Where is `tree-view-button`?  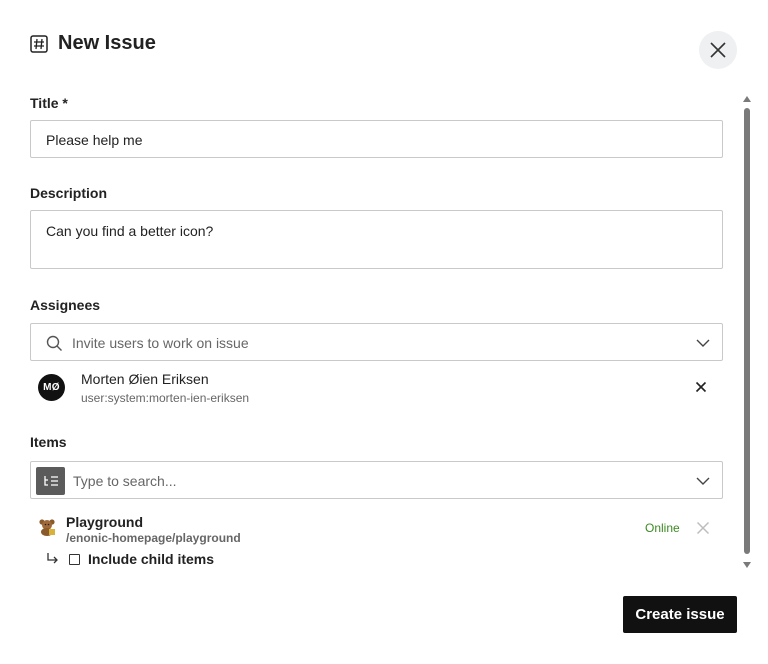
tree-view-button is located at coordinates (50, 481).